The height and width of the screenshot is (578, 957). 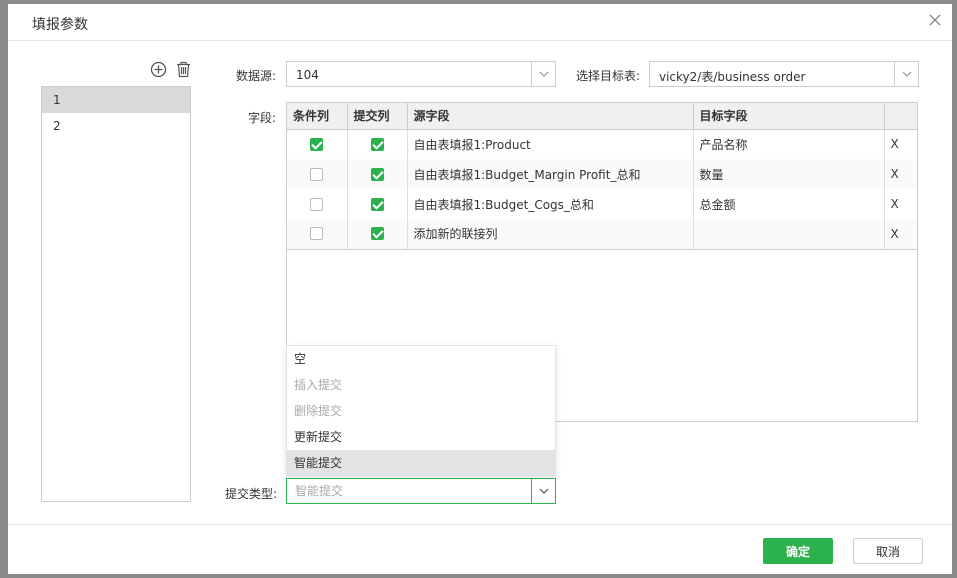 I want to click on target-table-select: vicky2/表/business order, so click(x=784, y=74).